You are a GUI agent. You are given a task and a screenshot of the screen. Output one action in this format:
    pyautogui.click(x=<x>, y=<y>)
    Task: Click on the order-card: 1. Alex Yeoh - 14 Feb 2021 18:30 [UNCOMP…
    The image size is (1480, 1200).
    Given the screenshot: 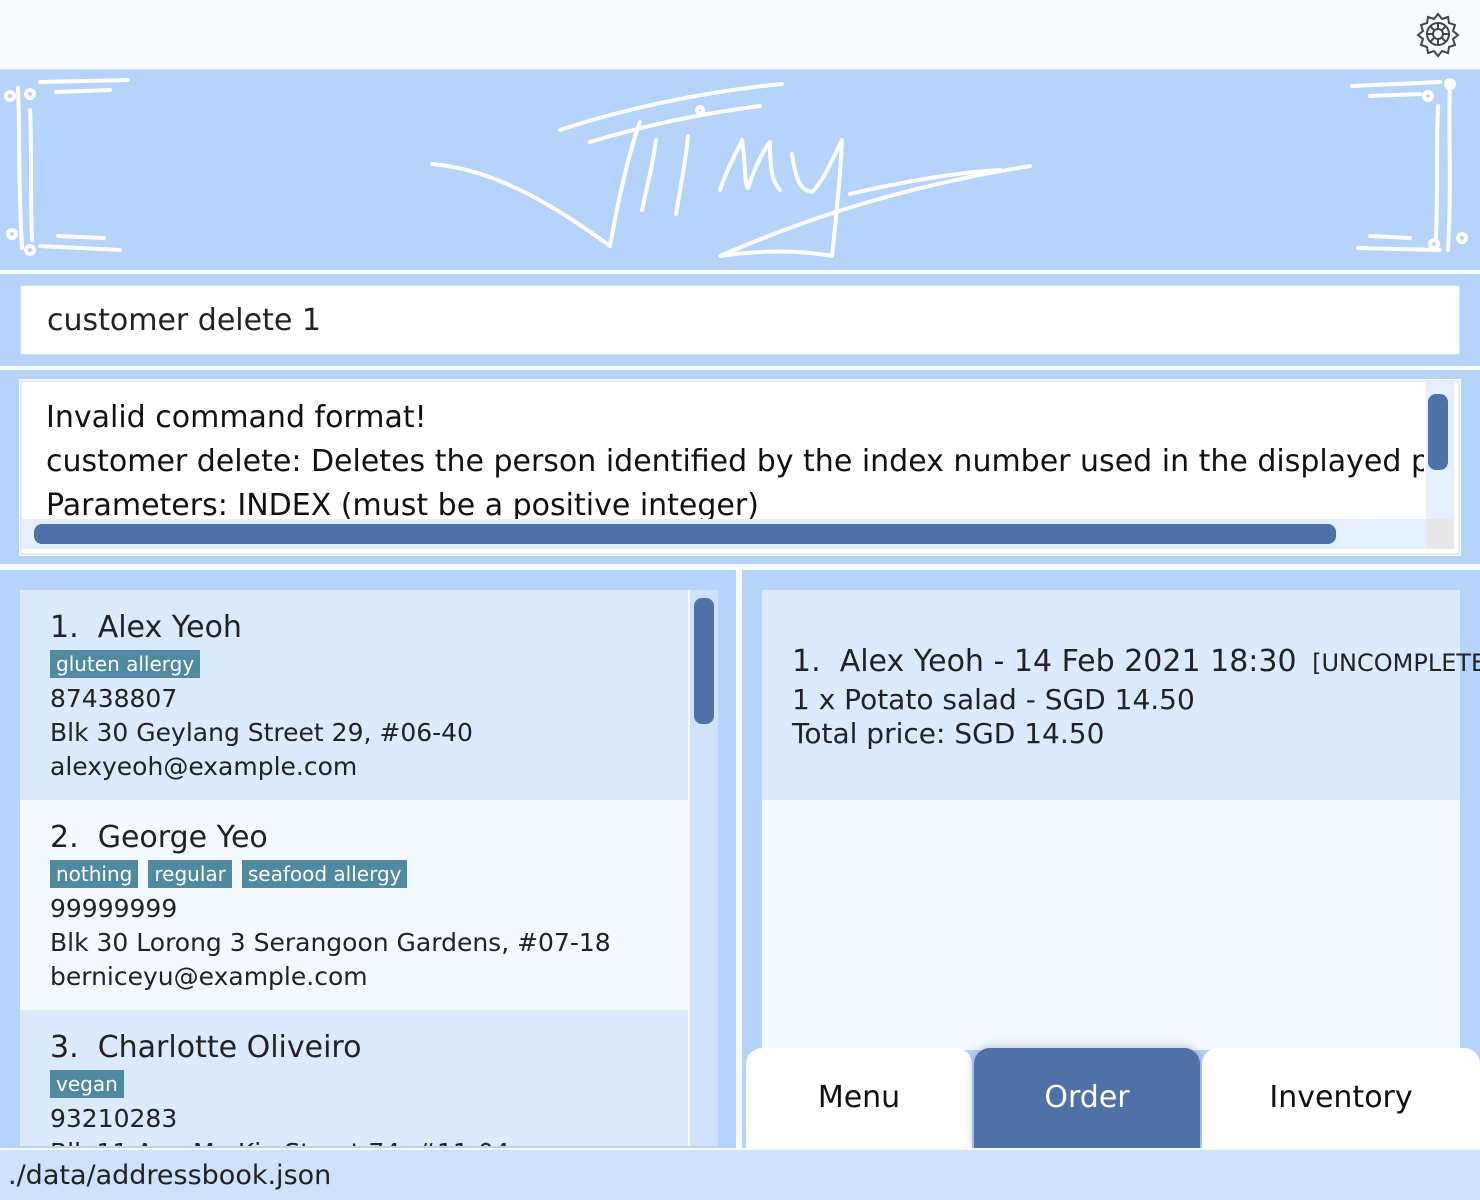 What is the action you would take?
    pyautogui.click(x=1121, y=695)
    